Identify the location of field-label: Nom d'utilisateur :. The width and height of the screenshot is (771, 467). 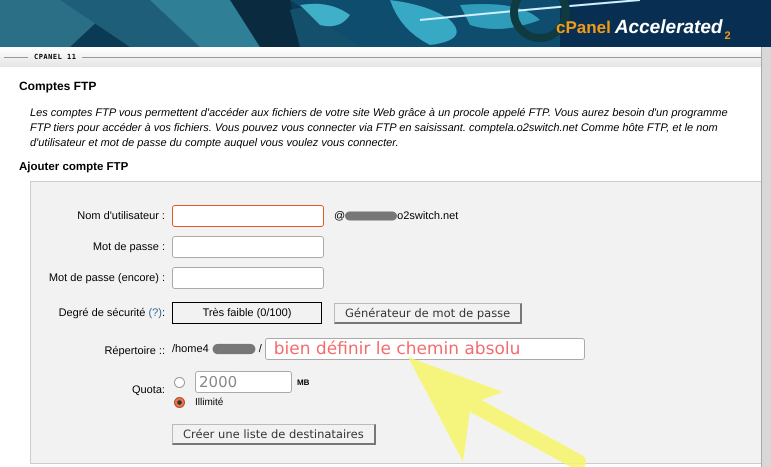
(120, 216).